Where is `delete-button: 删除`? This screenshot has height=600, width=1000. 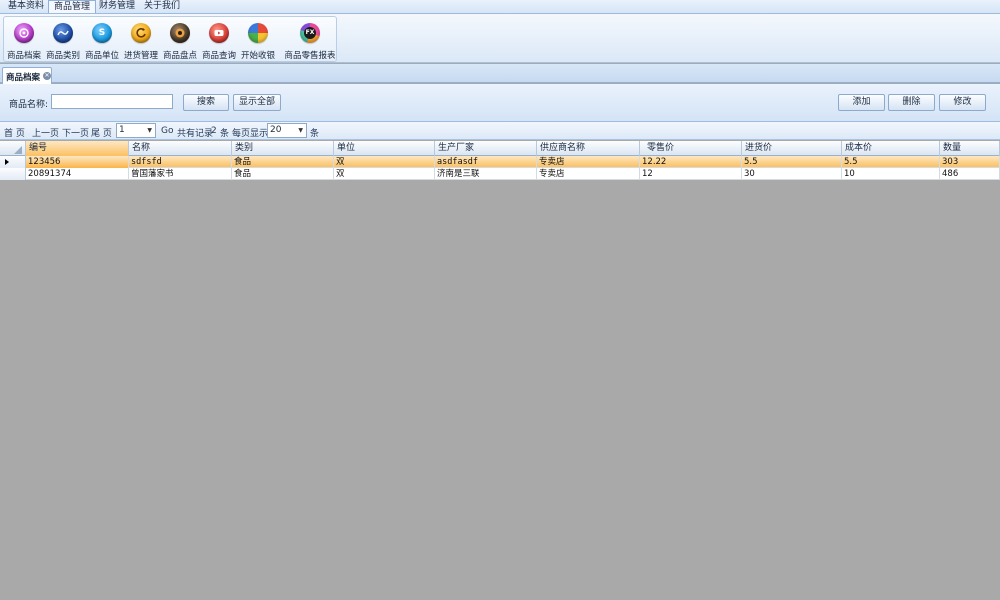
delete-button: 删除 is located at coordinates (911, 102).